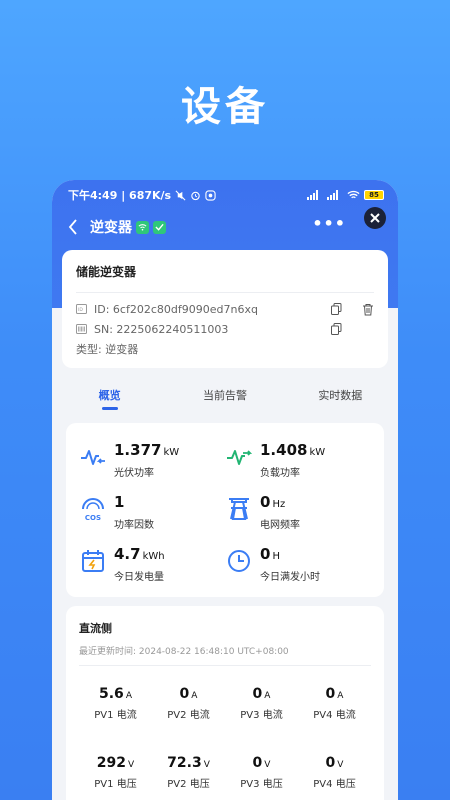 The image size is (450, 800). What do you see at coordinates (115, 772) in the screenshot?
I see `pv1-voltage: 292 V PV1 电压` at bounding box center [115, 772].